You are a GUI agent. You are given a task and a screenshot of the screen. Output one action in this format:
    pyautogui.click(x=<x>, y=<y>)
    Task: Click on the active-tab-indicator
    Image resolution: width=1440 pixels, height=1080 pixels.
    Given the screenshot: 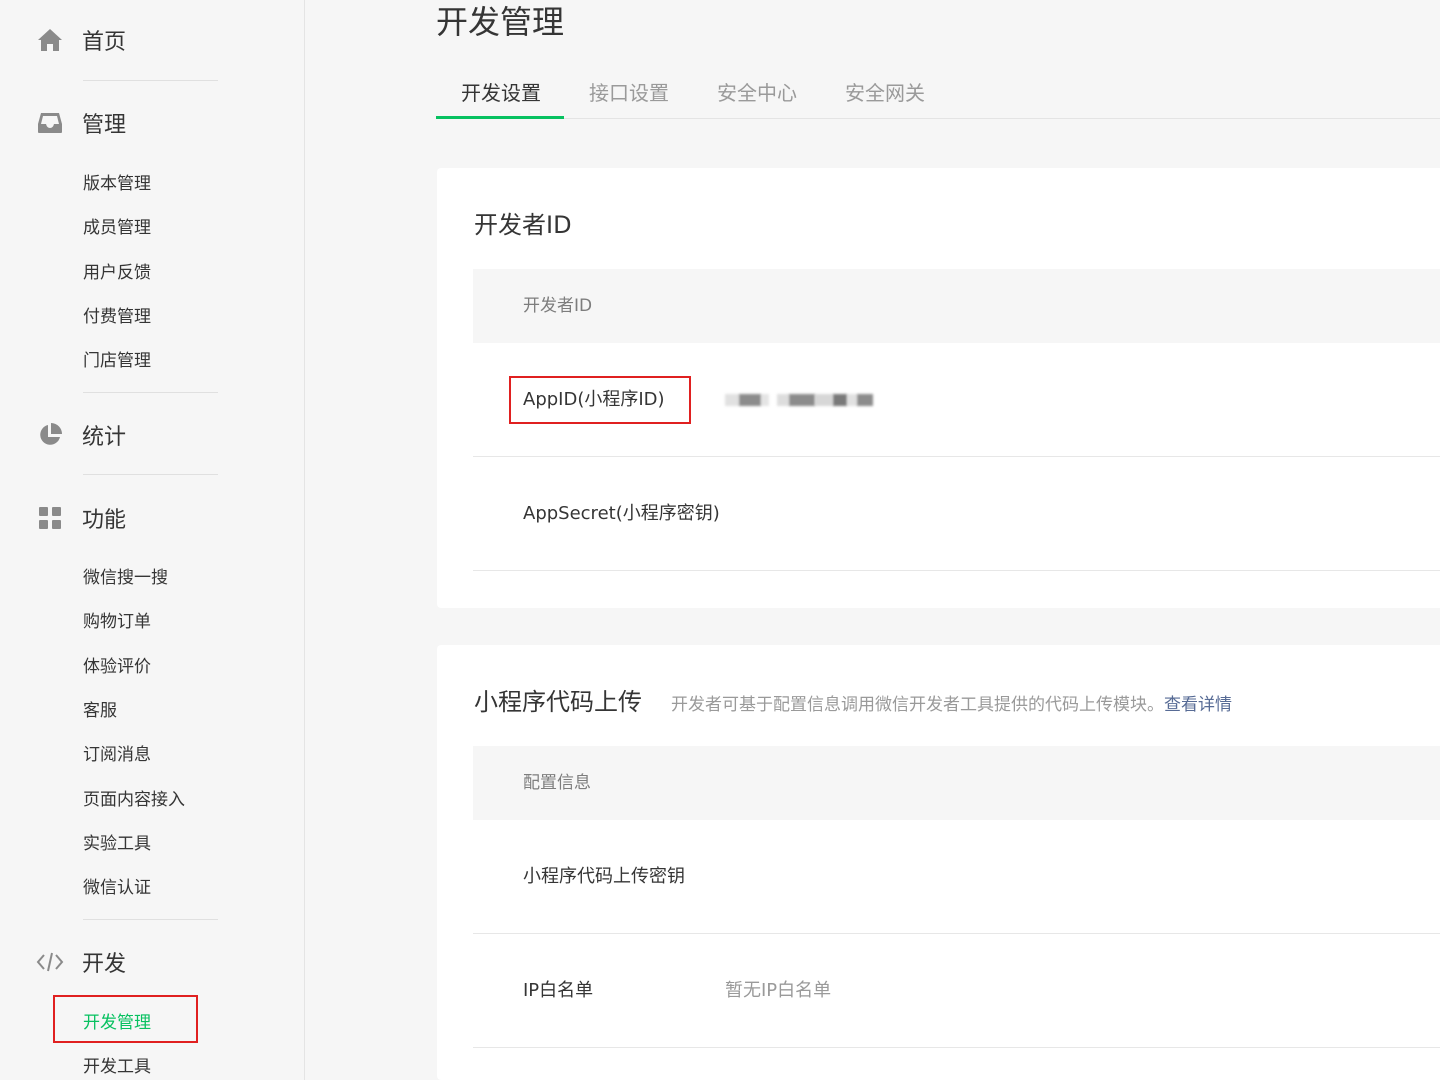 What is the action you would take?
    pyautogui.click(x=500, y=117)
    